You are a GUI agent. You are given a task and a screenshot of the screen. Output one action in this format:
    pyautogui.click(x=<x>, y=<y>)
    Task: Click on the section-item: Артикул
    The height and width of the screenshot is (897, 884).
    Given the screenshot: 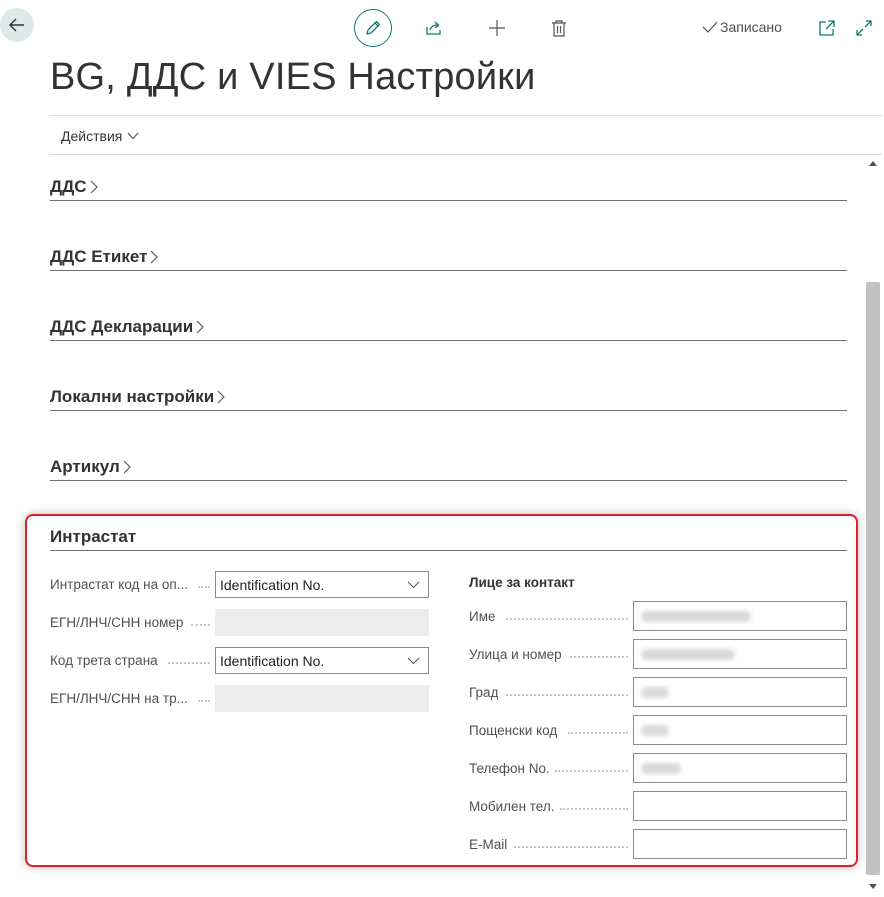 What is the action you would take?
    pyautogui.click(x=448, y=469)
    